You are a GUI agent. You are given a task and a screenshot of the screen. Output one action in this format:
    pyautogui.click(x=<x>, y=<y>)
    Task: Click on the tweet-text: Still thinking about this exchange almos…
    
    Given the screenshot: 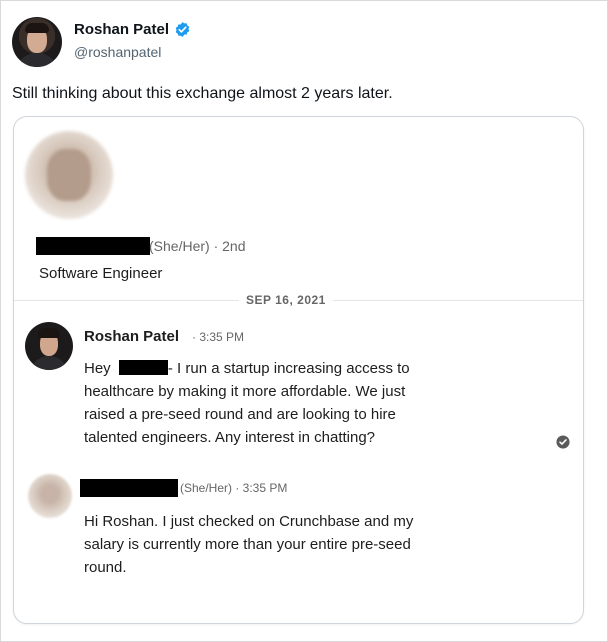 What is the action you would take?
    pyautogui.click(x=202, y=93)
    